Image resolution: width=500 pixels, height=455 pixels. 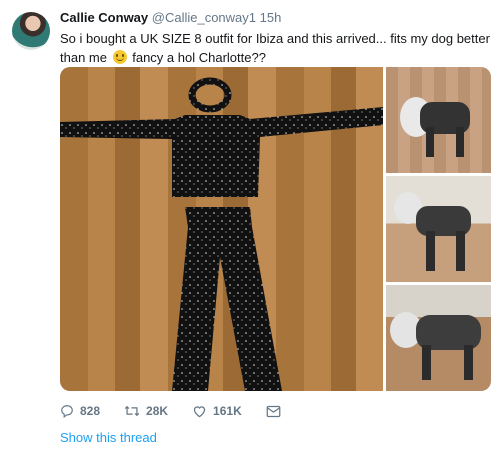 I want to click on author-name: Callie Conway, so click(x=104, y=17).